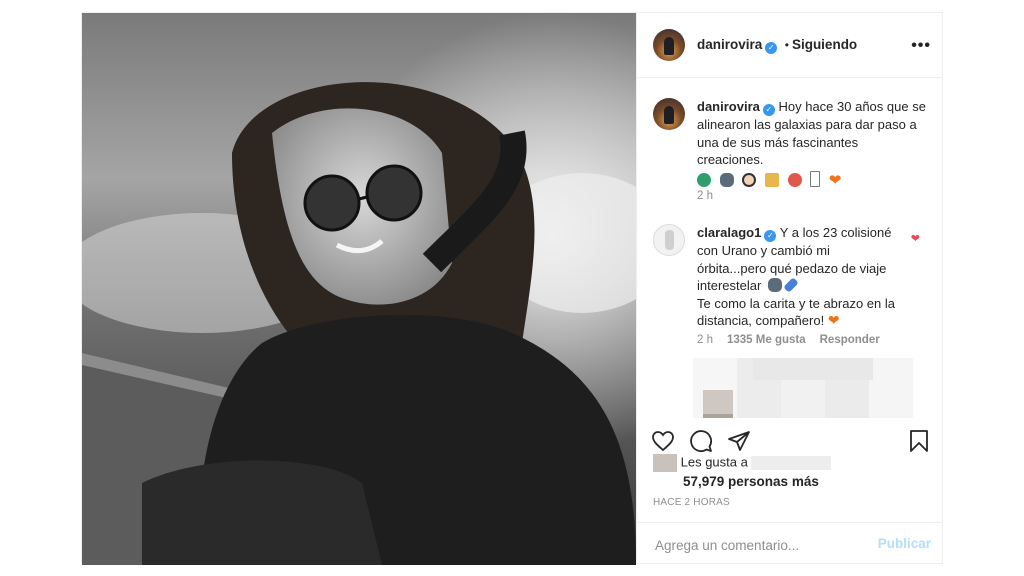 The height and width of the screenshot is (576, 1024). I want to click on caption-username: danirovira, so click(728, 106).